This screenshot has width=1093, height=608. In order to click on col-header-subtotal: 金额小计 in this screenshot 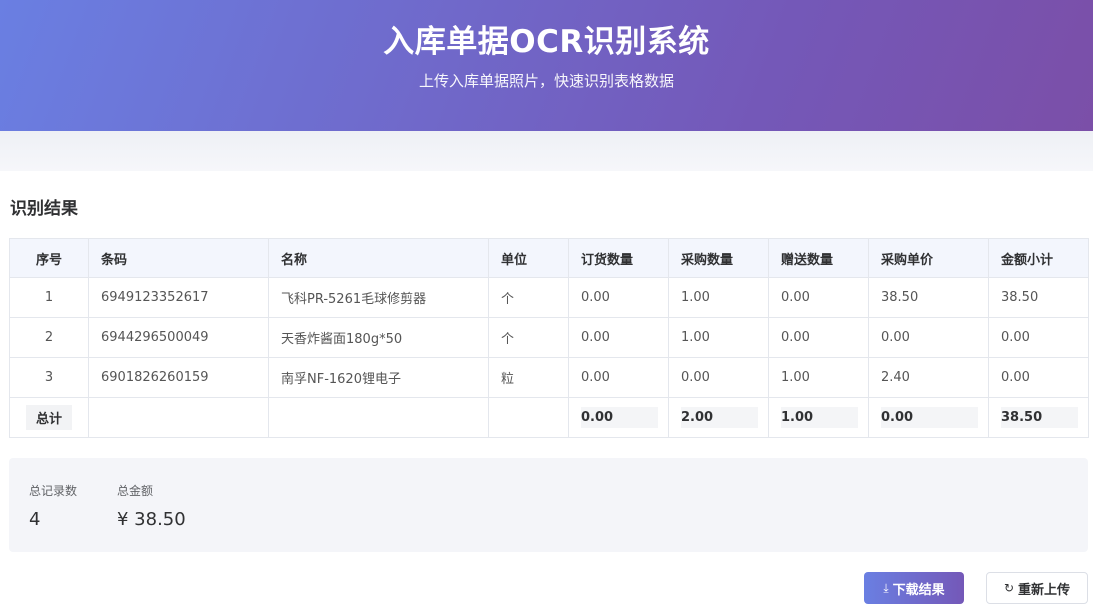, I will do `click(1038, 258)`.